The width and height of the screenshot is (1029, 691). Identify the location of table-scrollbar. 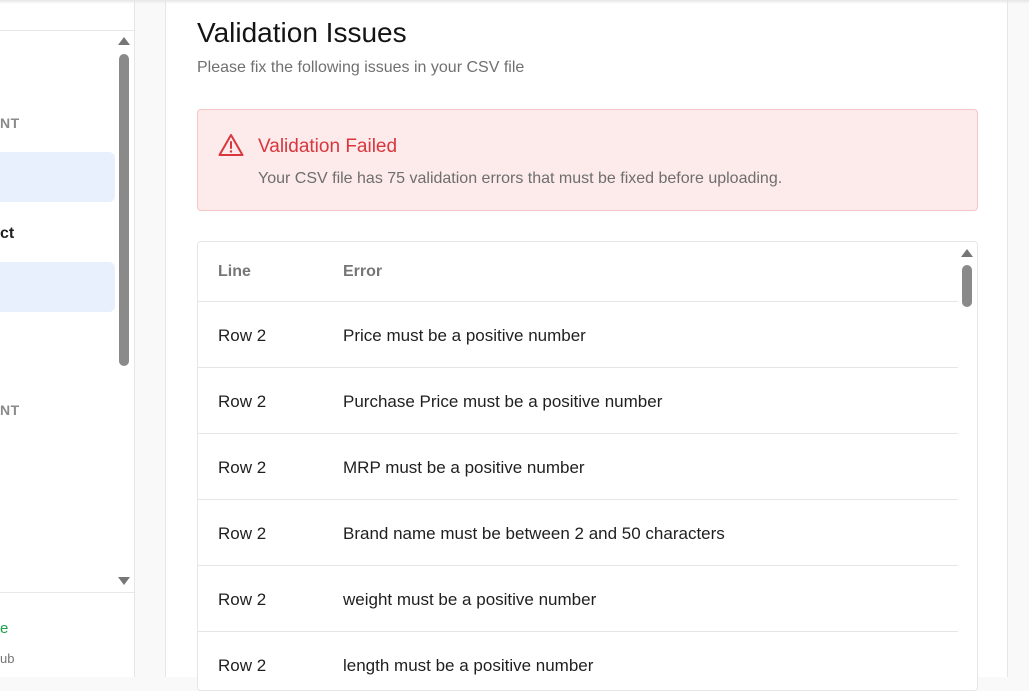
(967, 466).